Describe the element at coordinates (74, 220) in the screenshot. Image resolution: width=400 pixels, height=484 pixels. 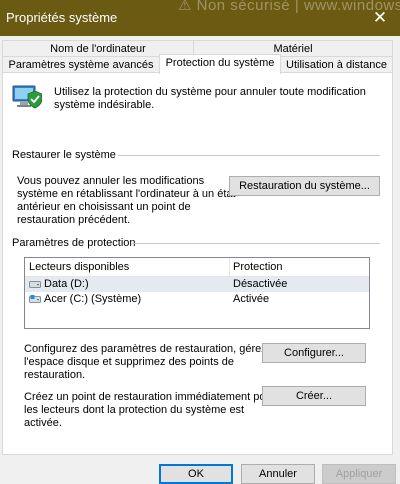
I see `restore-desc-line: restauration précédent.` at that location.